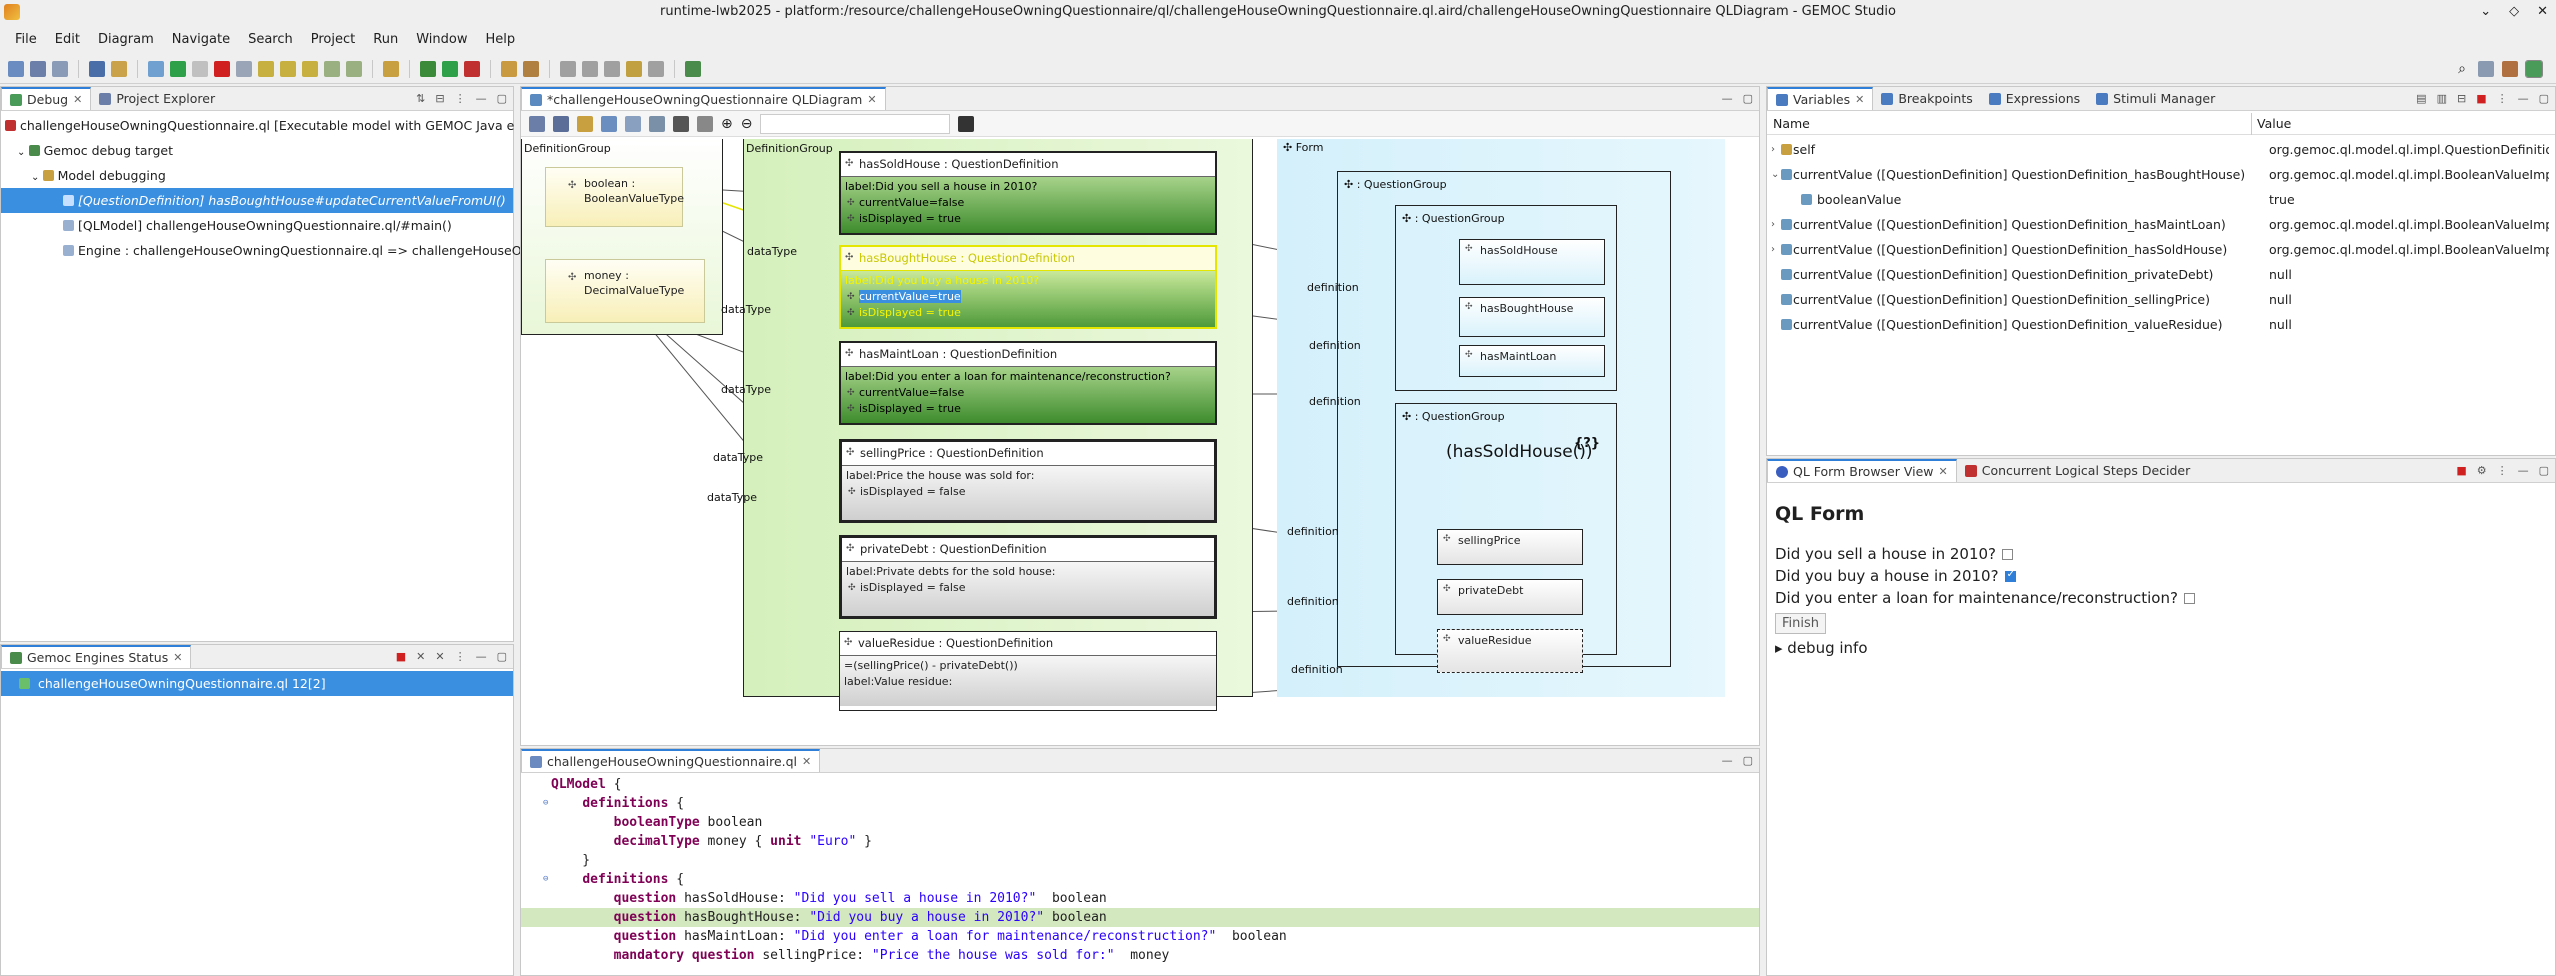 This screenshot has width=2556, height=976. I want to click on menu-edit: Edit, so click(67, 39).